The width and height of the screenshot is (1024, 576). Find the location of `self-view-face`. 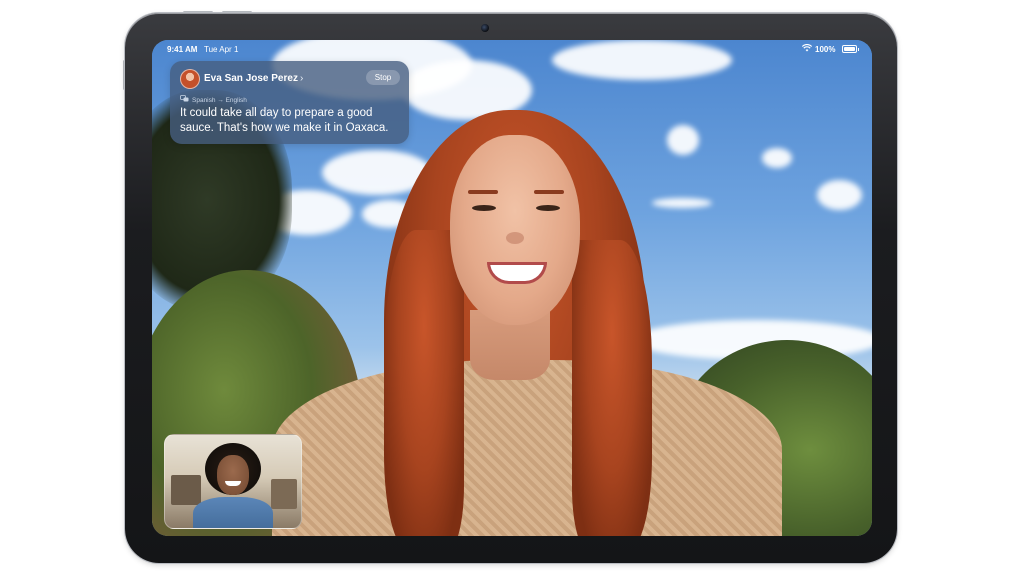

self-view-face is located at coordinates (233, 475).